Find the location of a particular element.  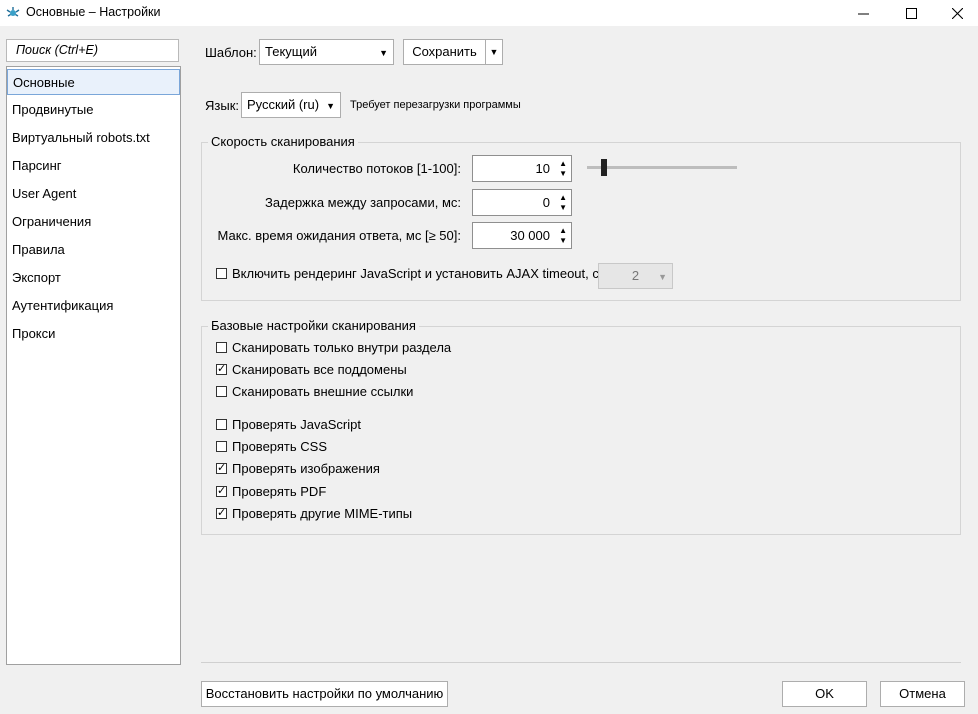

sidebar-item-robots: Виртуальный robots.txt is located at coordinates (93, 138).